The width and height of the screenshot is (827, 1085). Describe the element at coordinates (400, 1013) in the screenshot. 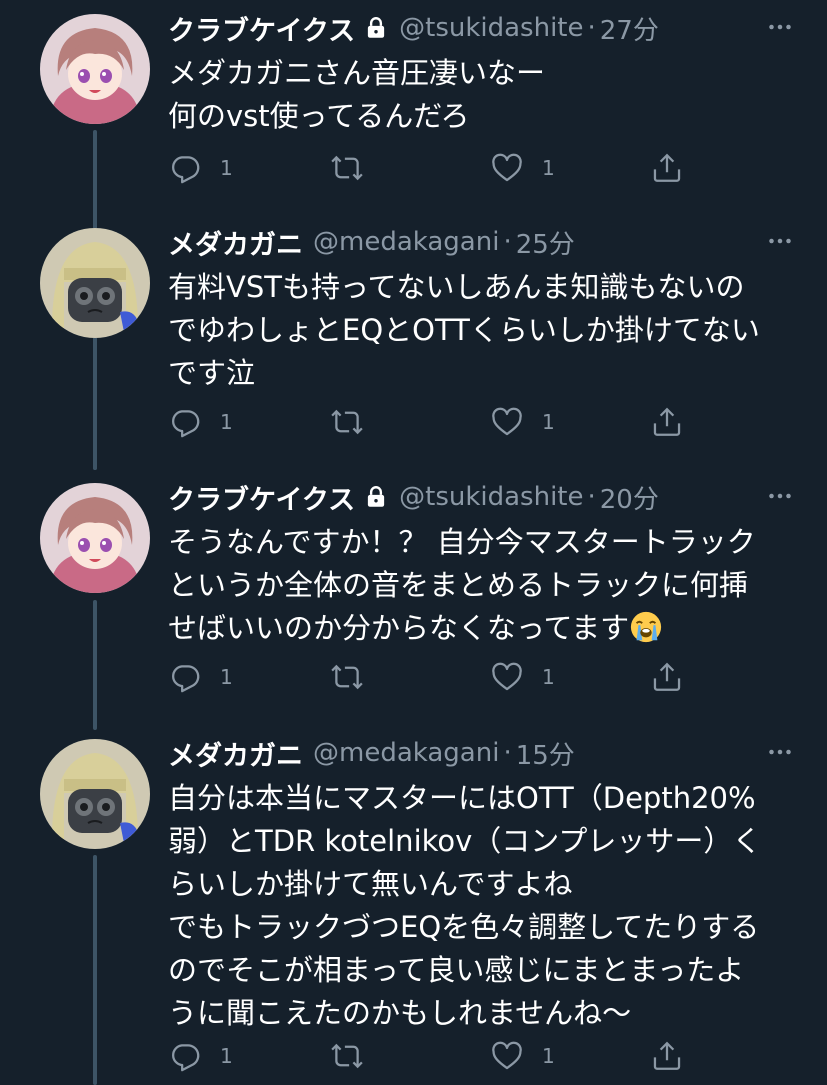

I see `tweet-text-line: うに聞こえたのかもしれませんね〜` at that location.